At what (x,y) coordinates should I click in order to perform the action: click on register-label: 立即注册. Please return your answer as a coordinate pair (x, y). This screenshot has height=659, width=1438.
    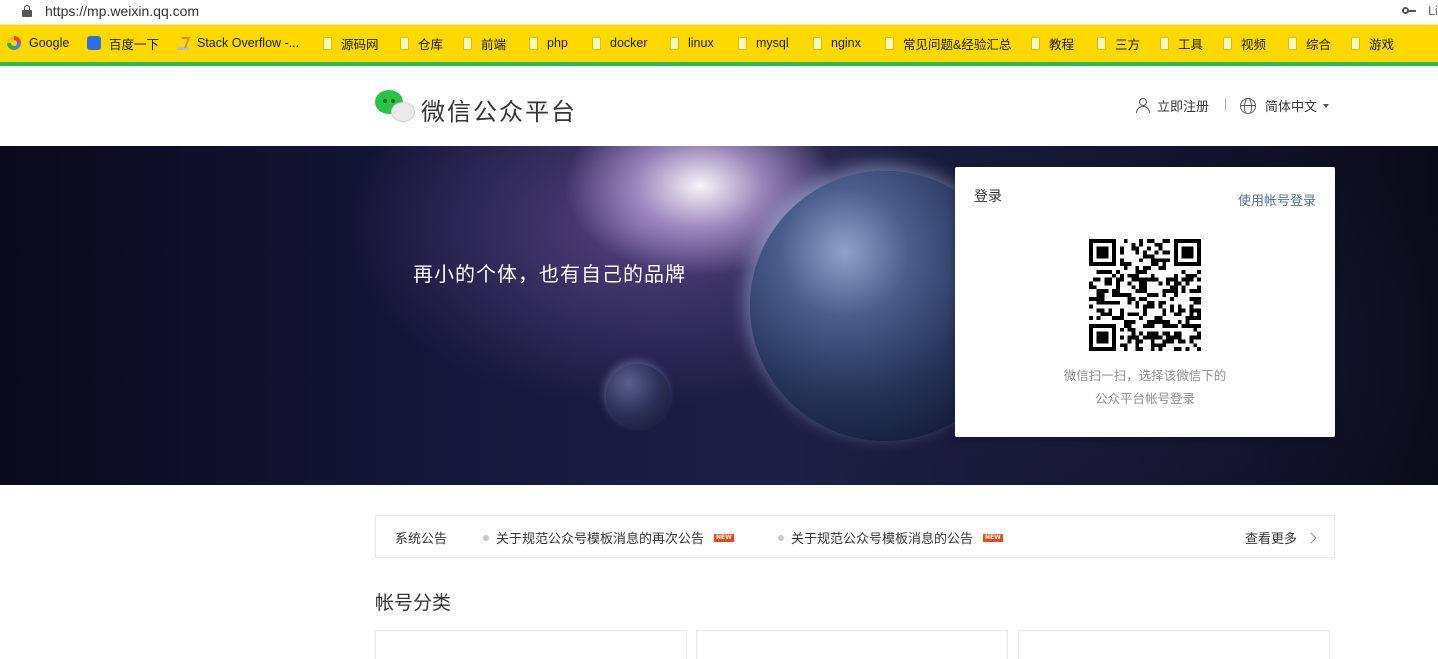
    Looking at the image, I should click on (1183, 107).